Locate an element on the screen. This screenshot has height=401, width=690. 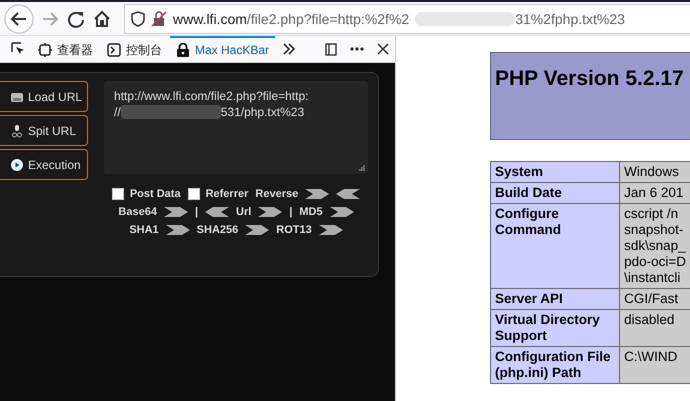
action-button: Load URL is located at coordinates (44, 96).